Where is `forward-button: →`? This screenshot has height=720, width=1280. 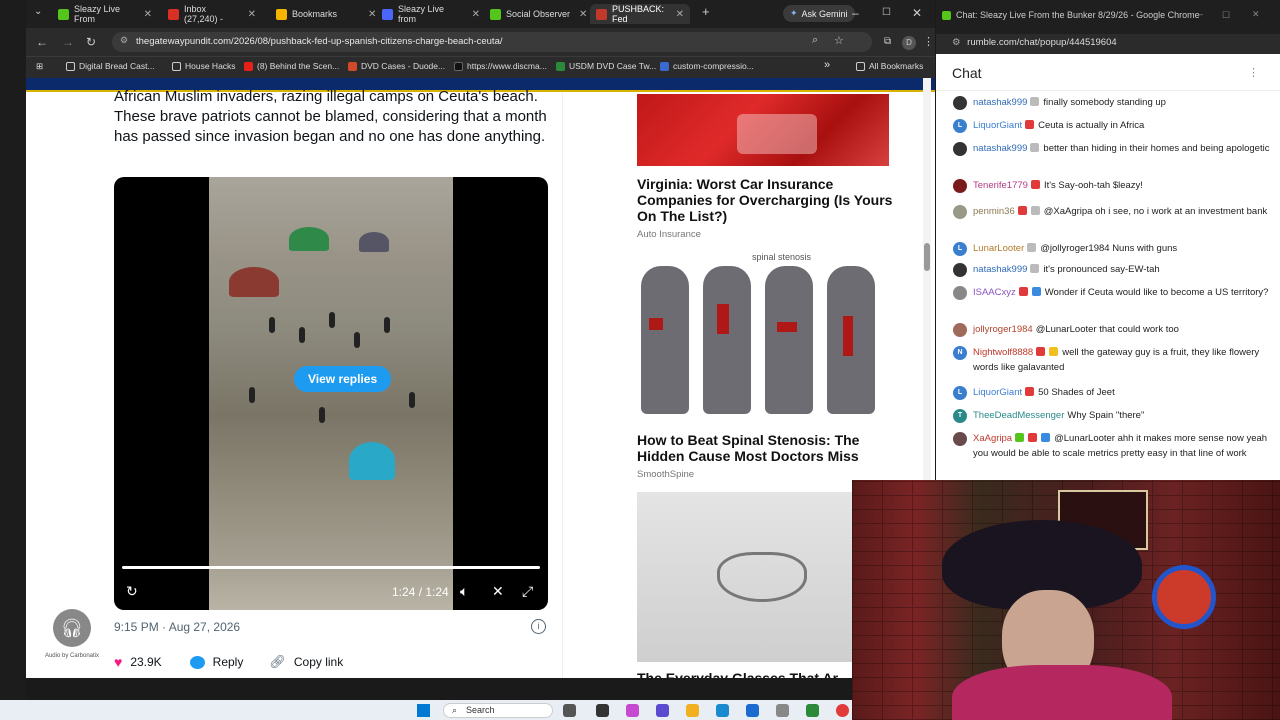 forward-button: → is located at coordinates (68, 42).